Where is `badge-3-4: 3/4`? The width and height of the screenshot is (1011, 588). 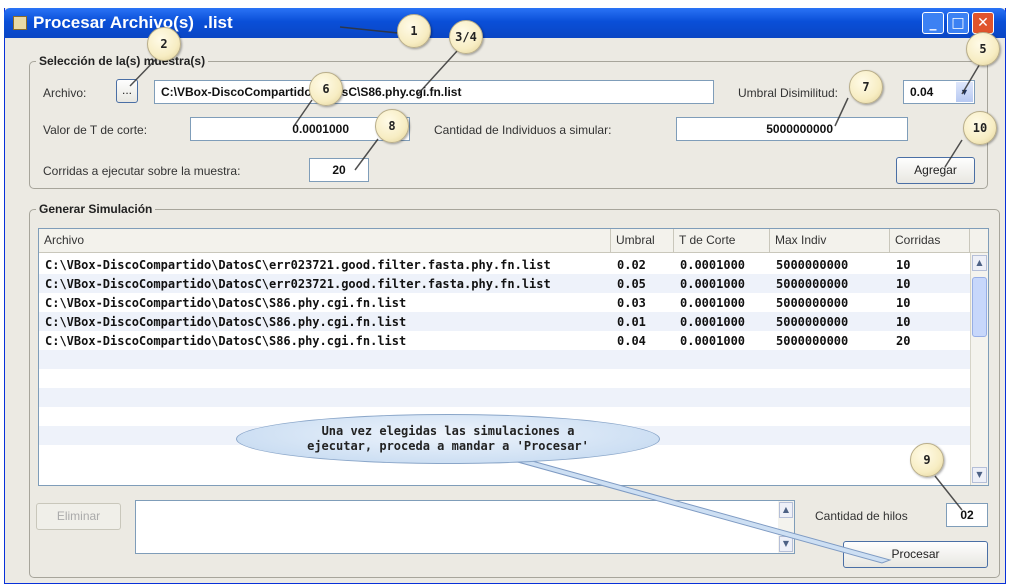 badge-3-4: 3/4 is located at coordinates (466, 37).